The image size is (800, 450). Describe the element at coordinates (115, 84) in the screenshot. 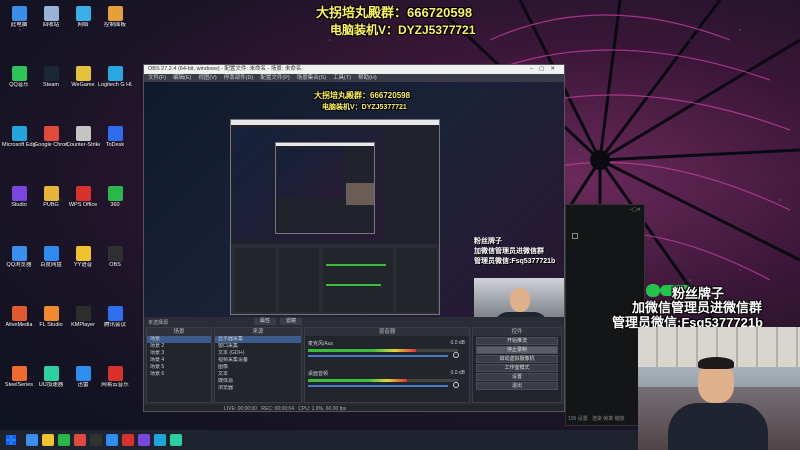

I see `desktop-icon: Logitech G HUB` at that location.